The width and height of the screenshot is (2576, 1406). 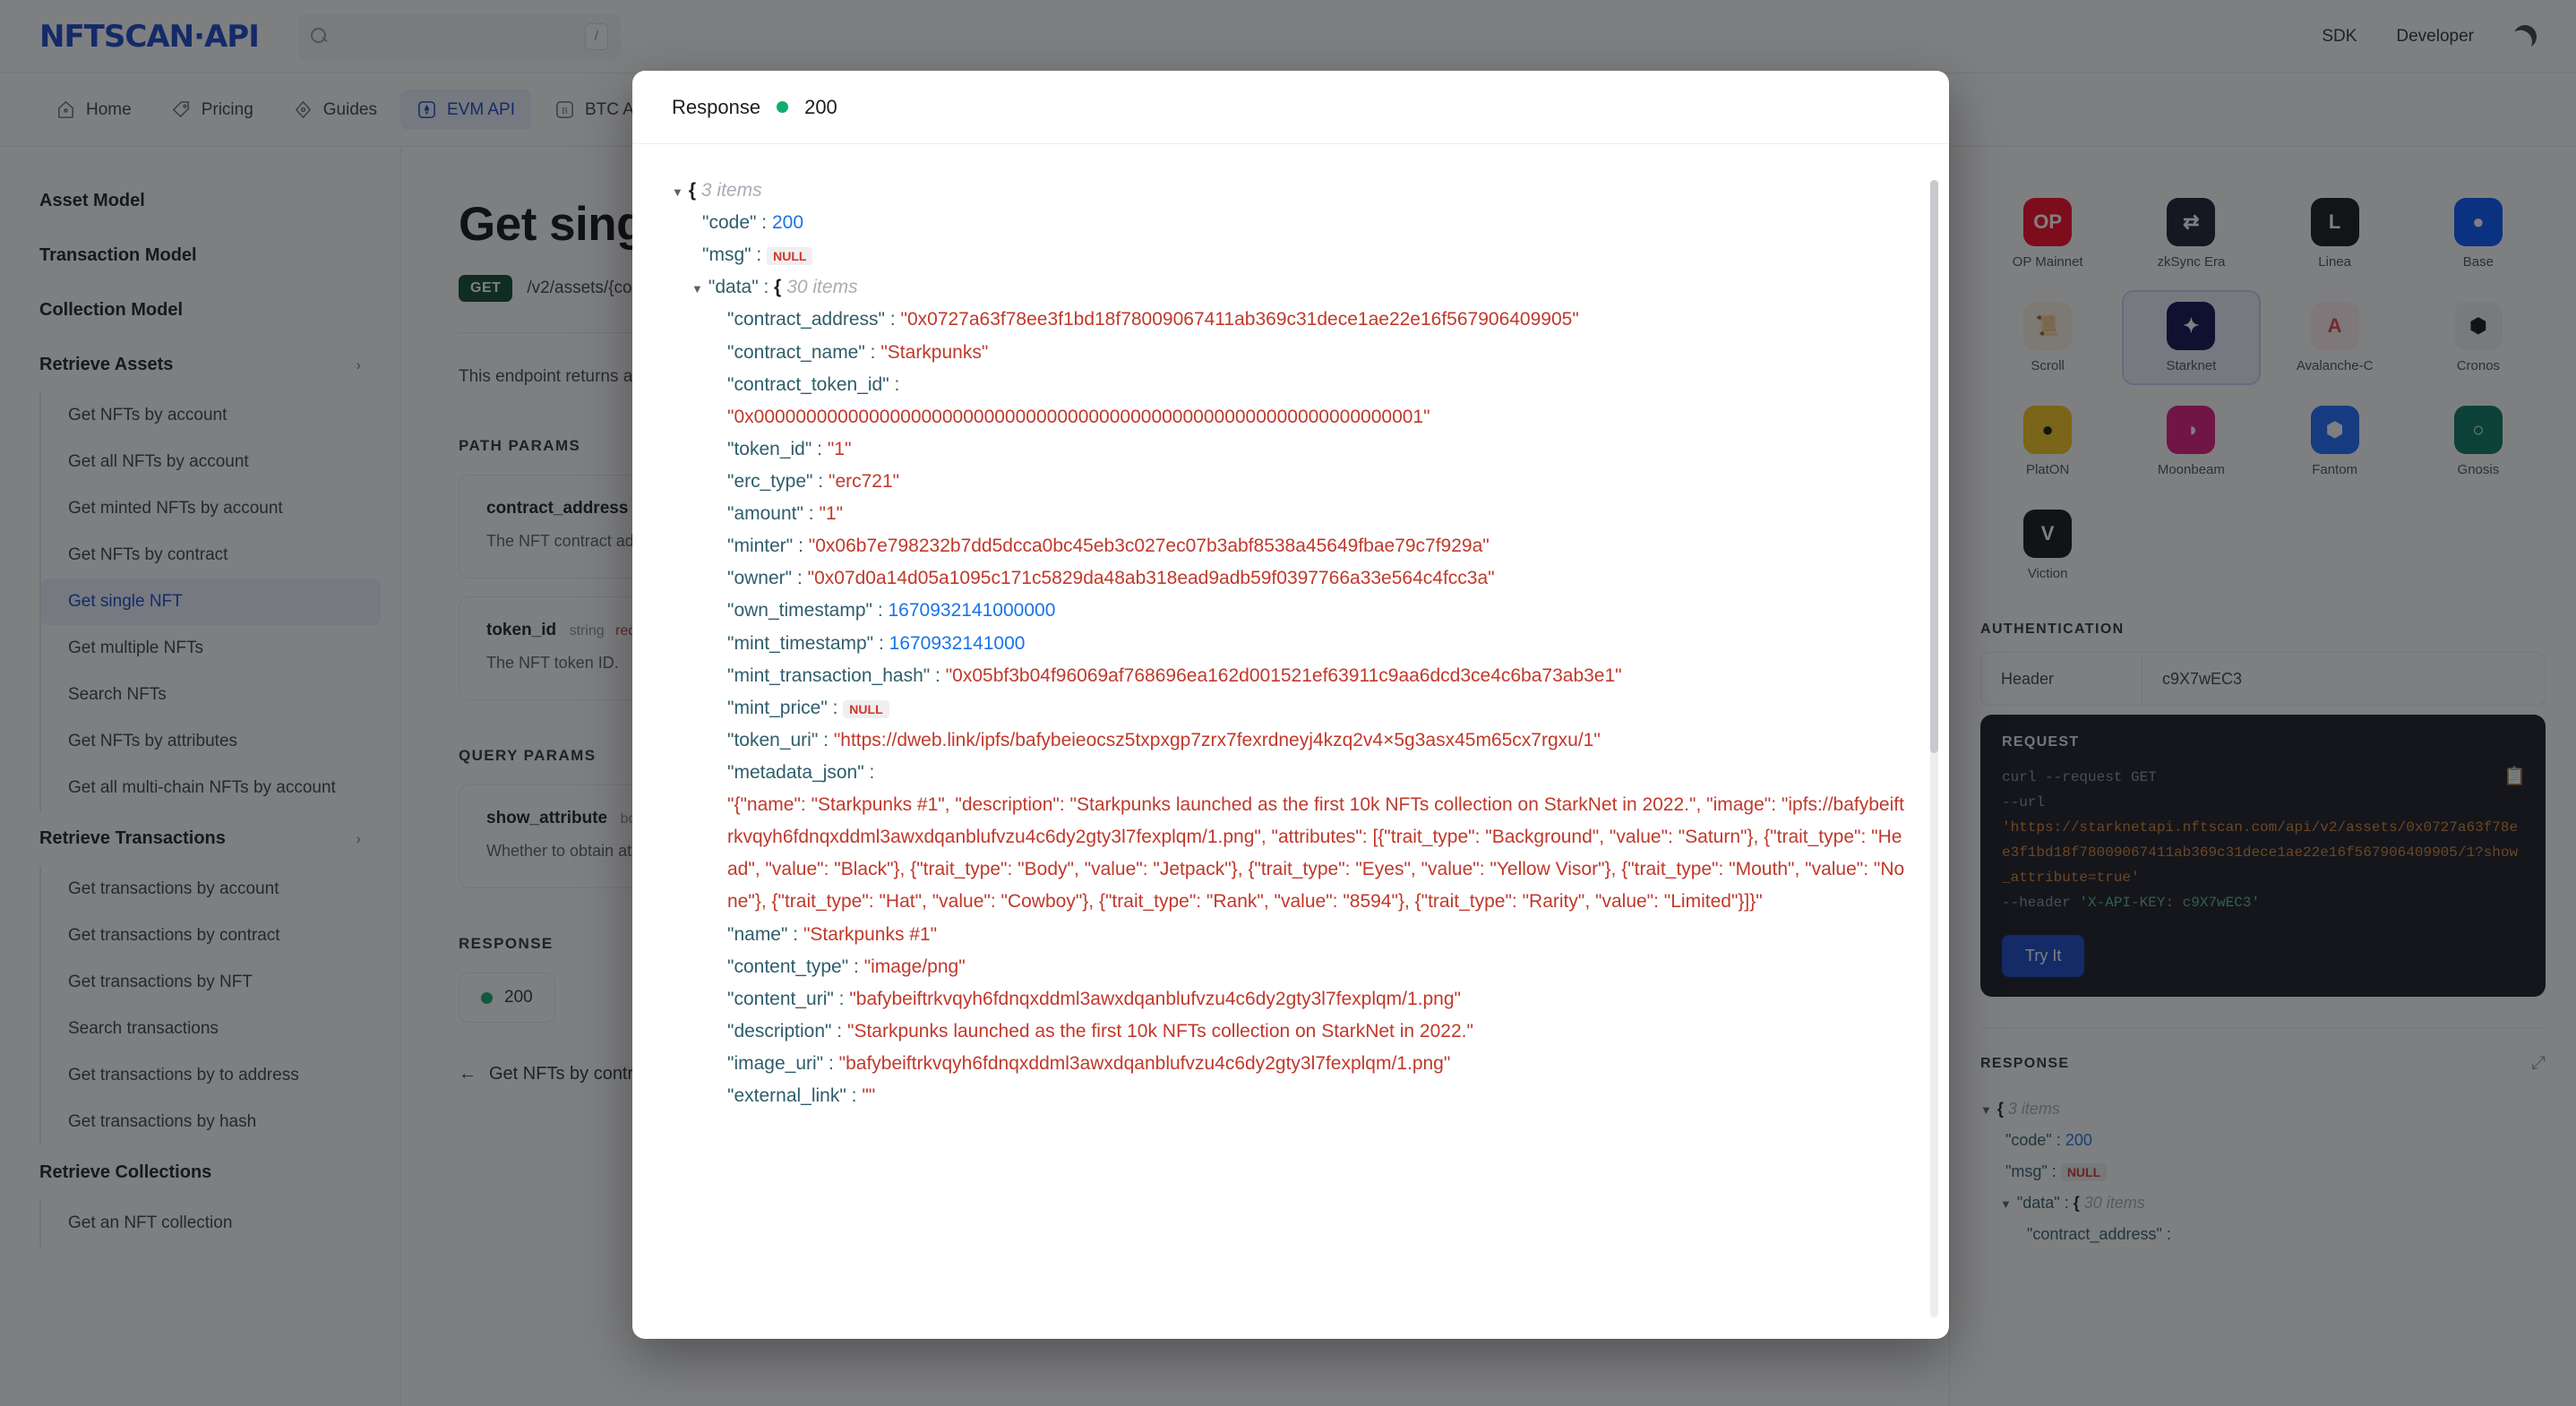 I want to click on json-value: 1670932141000000, so click(x=972, y=611).